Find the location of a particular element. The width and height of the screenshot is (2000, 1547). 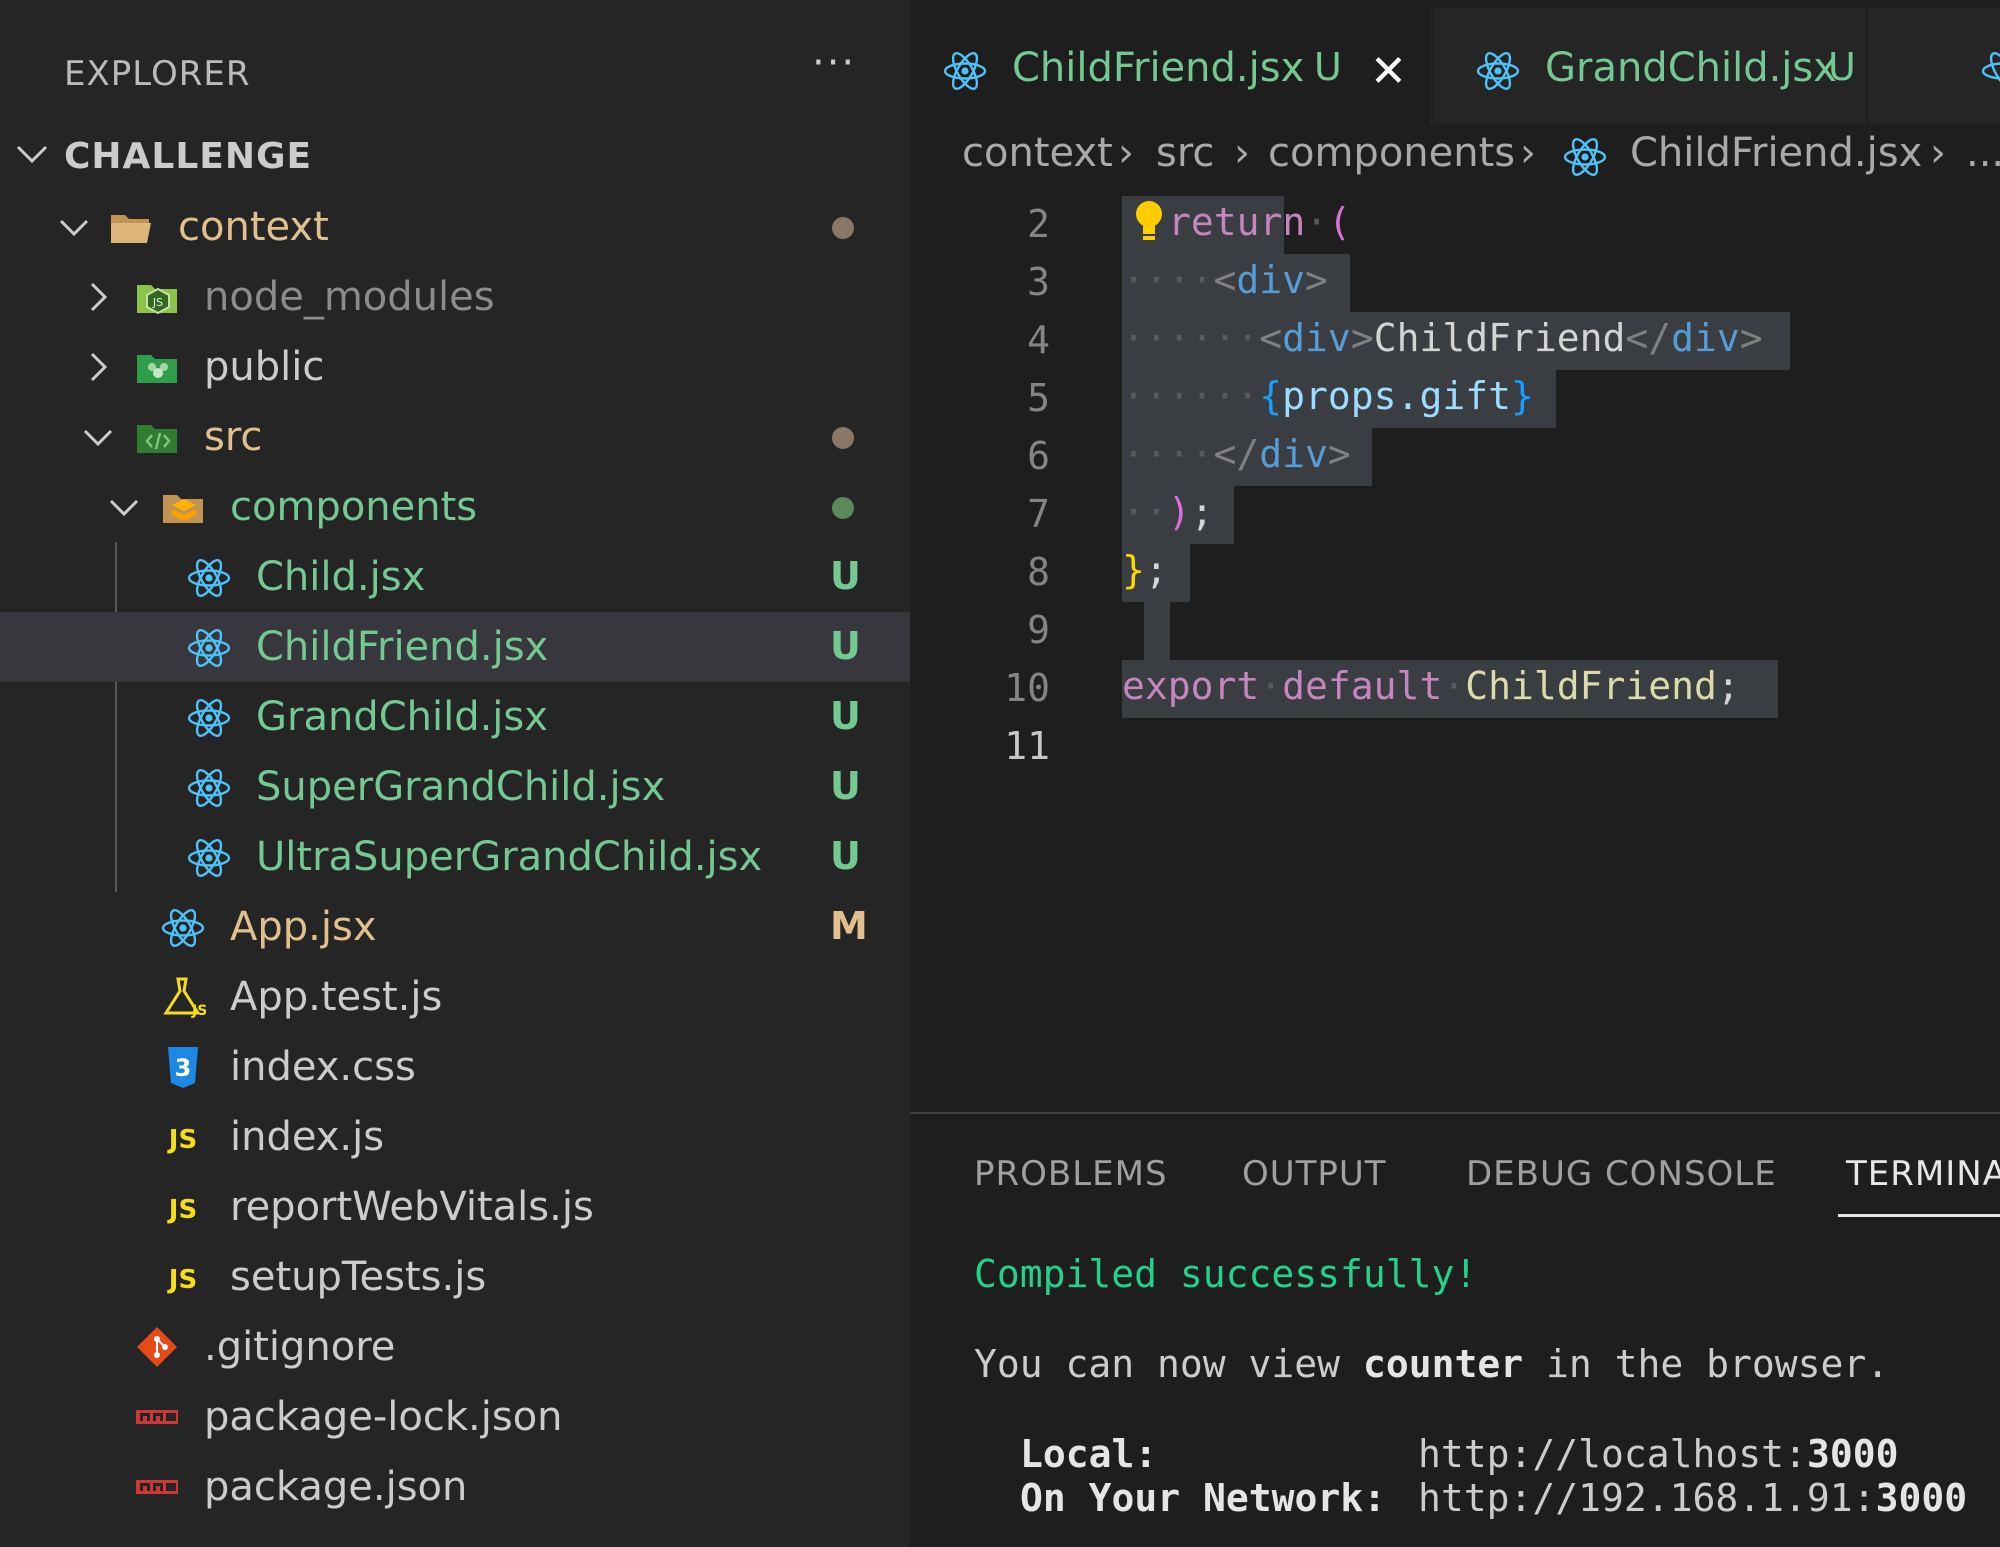

line-number: 9 is located at coordinates (1038, 630).